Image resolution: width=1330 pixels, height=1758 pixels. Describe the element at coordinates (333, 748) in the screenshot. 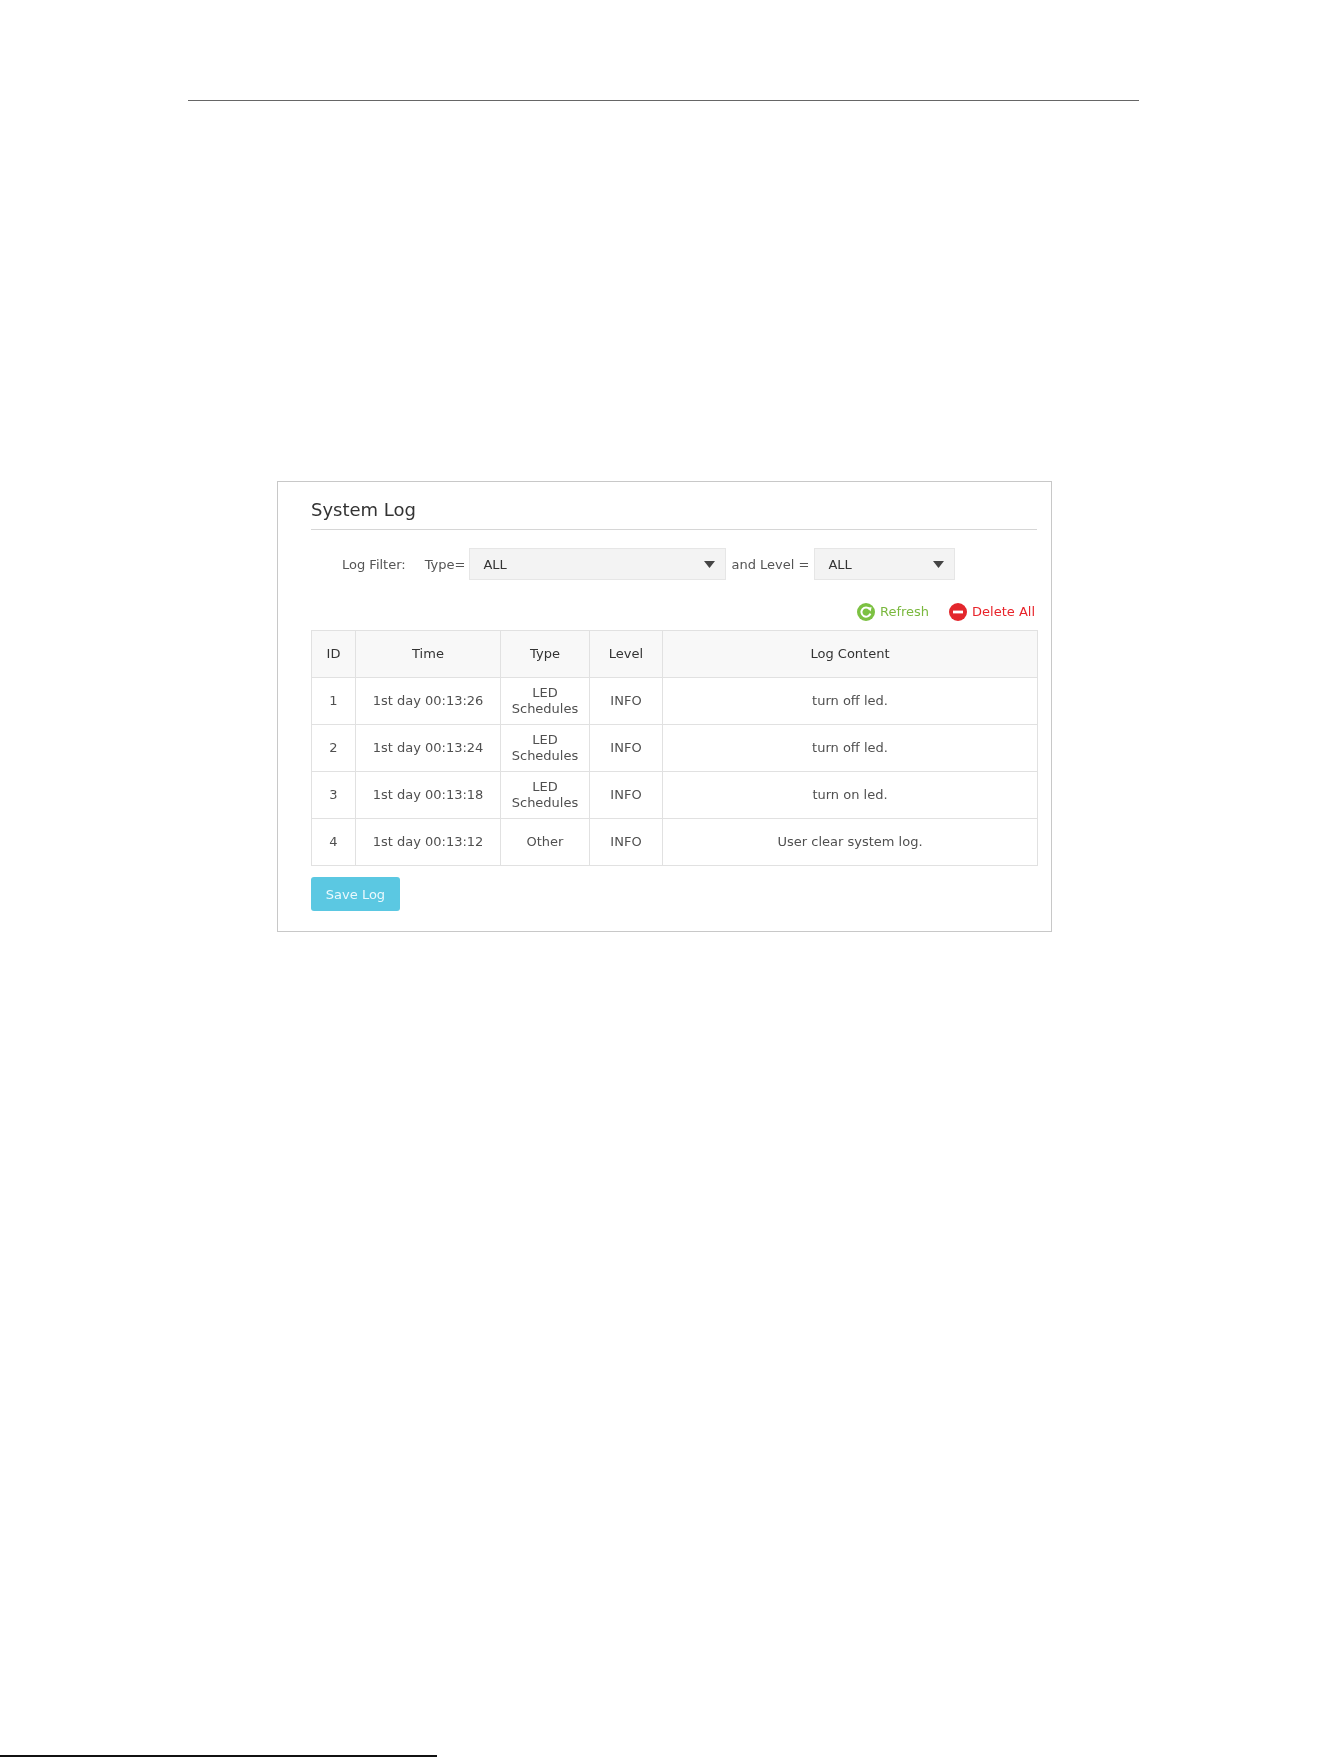

I see `table-cell: 2` at that location.